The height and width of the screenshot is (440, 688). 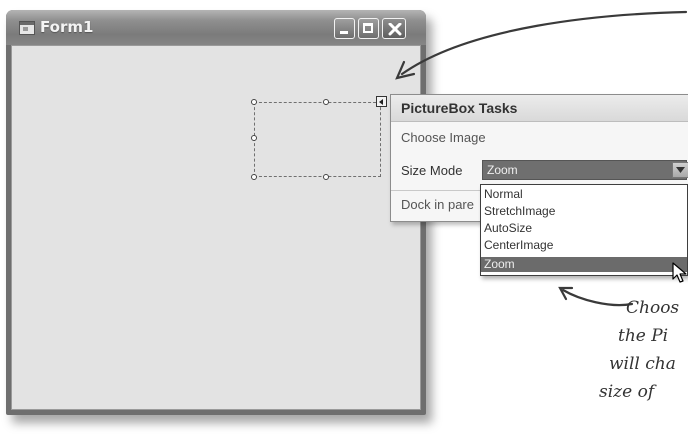 I want to click on annotation-line-1: Choos, so click(x=653, y=308).